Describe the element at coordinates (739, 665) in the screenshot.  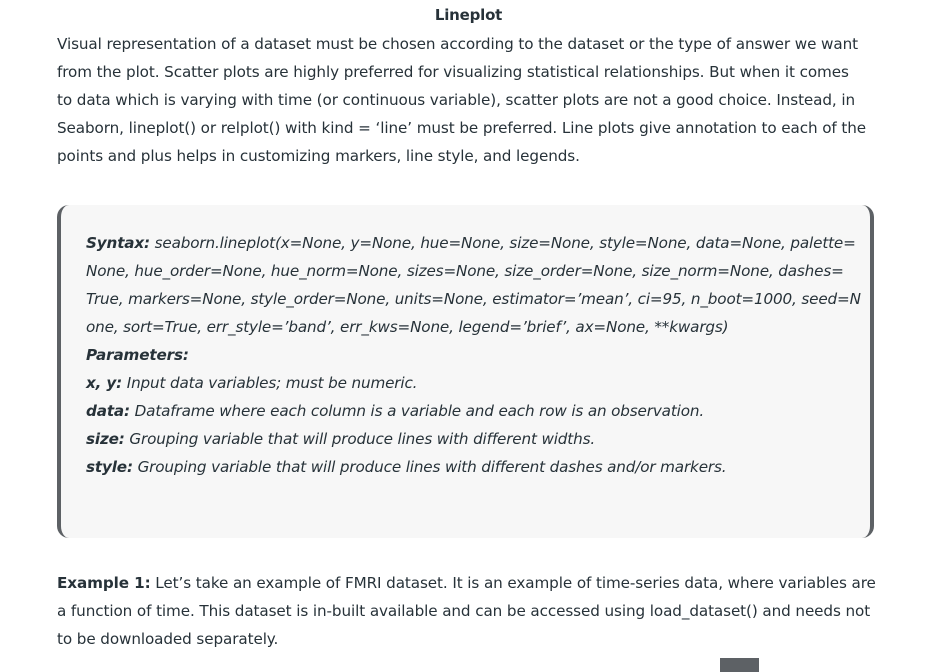
I see `scroll-to-top-button` at that location.